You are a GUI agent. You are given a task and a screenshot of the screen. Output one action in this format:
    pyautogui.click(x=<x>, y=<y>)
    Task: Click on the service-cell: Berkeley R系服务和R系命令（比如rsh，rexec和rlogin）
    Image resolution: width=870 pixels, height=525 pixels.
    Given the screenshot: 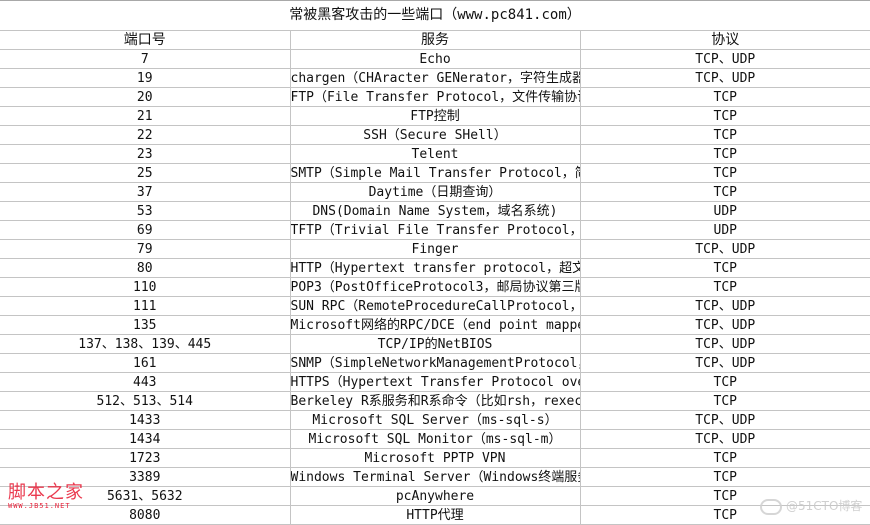 What is the action you would take?
    pyautogui.click(x=435, y=401)
    